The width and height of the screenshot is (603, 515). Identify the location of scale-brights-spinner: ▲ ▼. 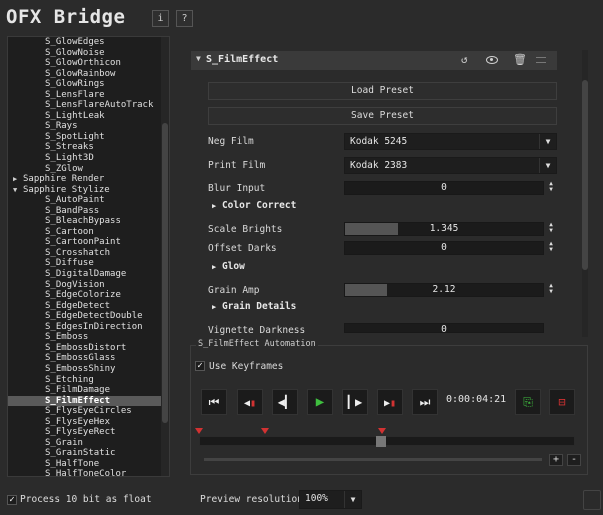
(551, 228).